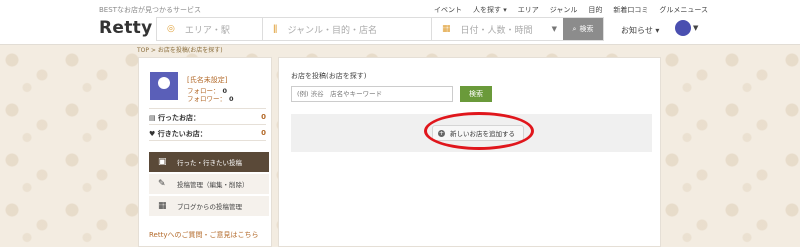 This screenshot has width=800, height=247. I want to click on want-label: 行きたいお店：, so click(182, 134).